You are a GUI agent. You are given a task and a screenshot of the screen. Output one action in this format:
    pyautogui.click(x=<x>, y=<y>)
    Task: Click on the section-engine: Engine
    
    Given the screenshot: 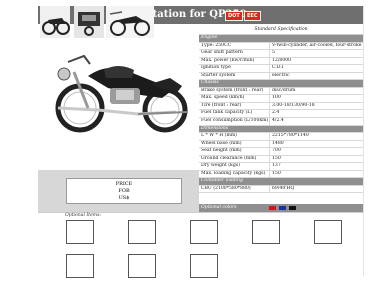 What is the action you would take?
    pyautogui.click(x=281, y=39)
    